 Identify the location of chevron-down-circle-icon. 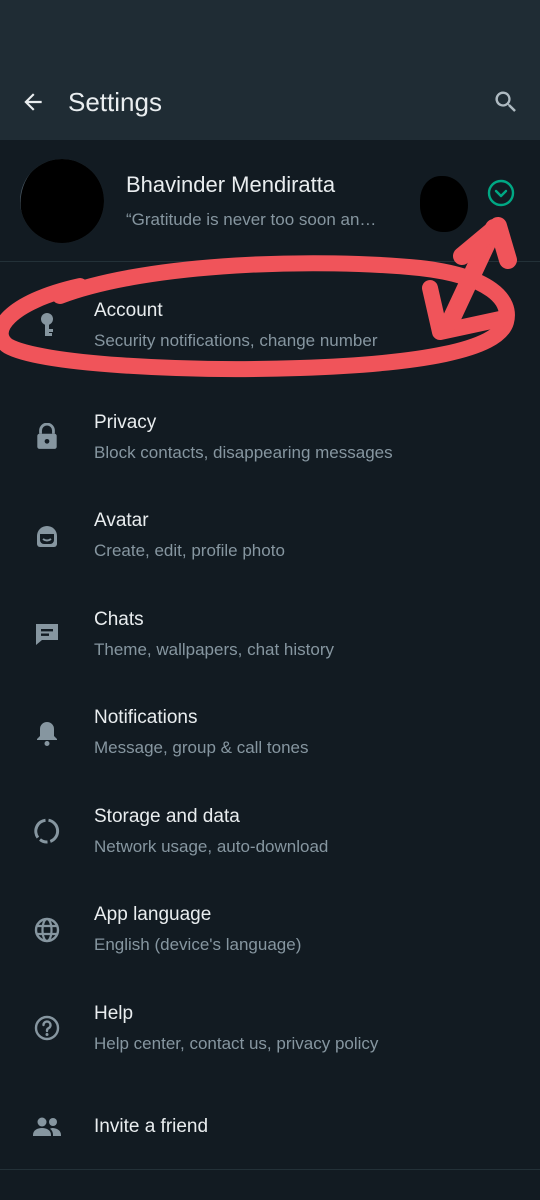
(501, 193).